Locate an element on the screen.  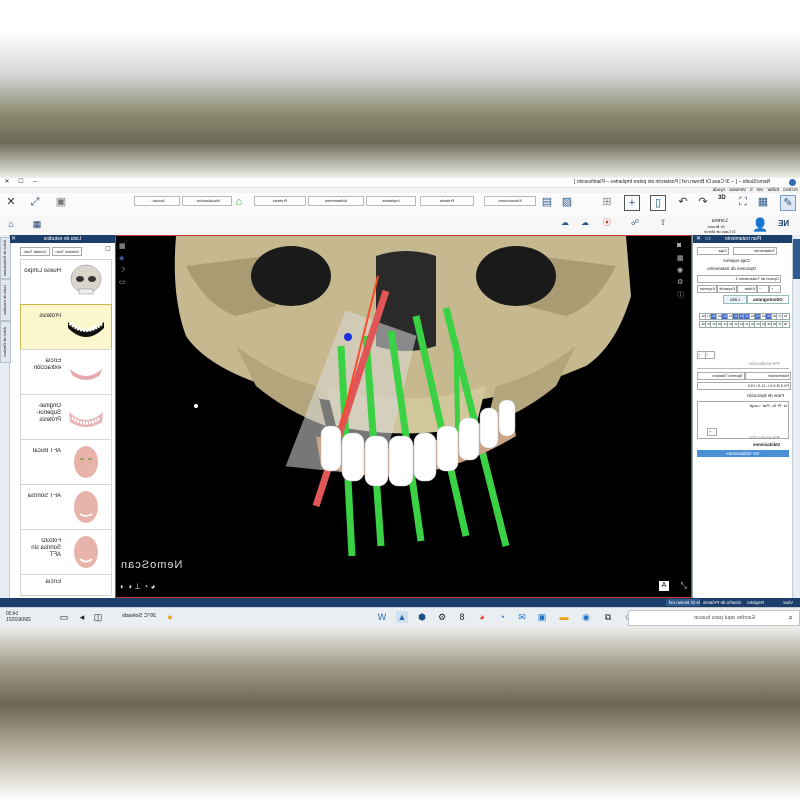
orientation-badge: A is located at coordinates (664, 586).